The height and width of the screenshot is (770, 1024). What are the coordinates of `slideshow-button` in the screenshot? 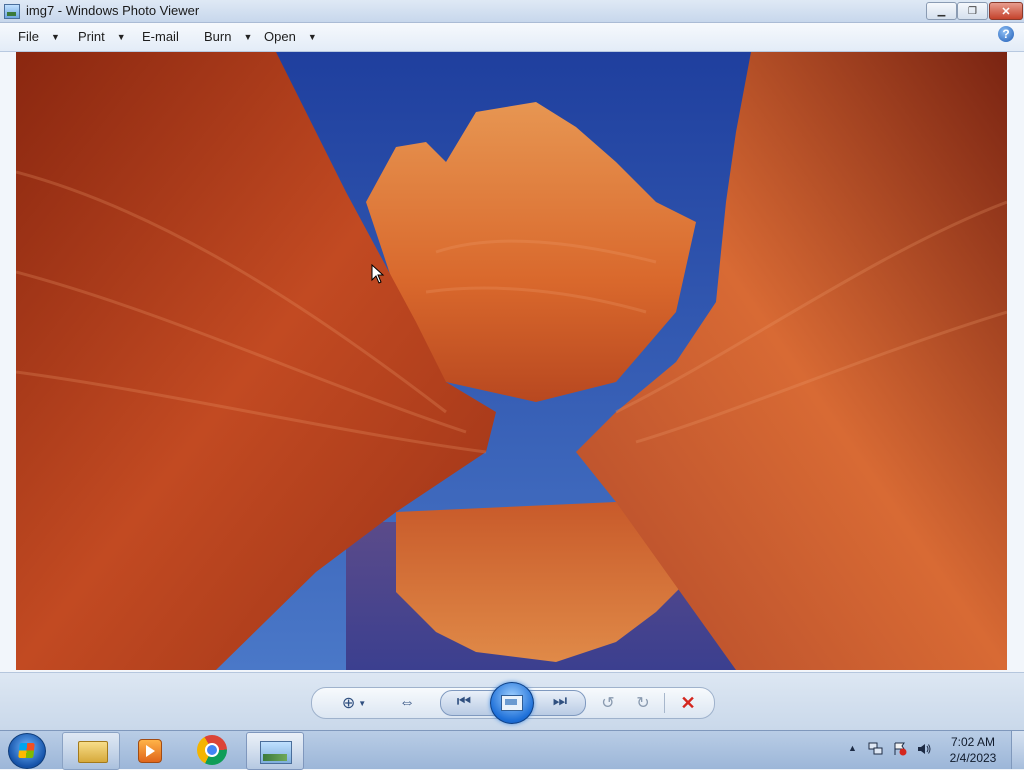 It's located at (512, 703).